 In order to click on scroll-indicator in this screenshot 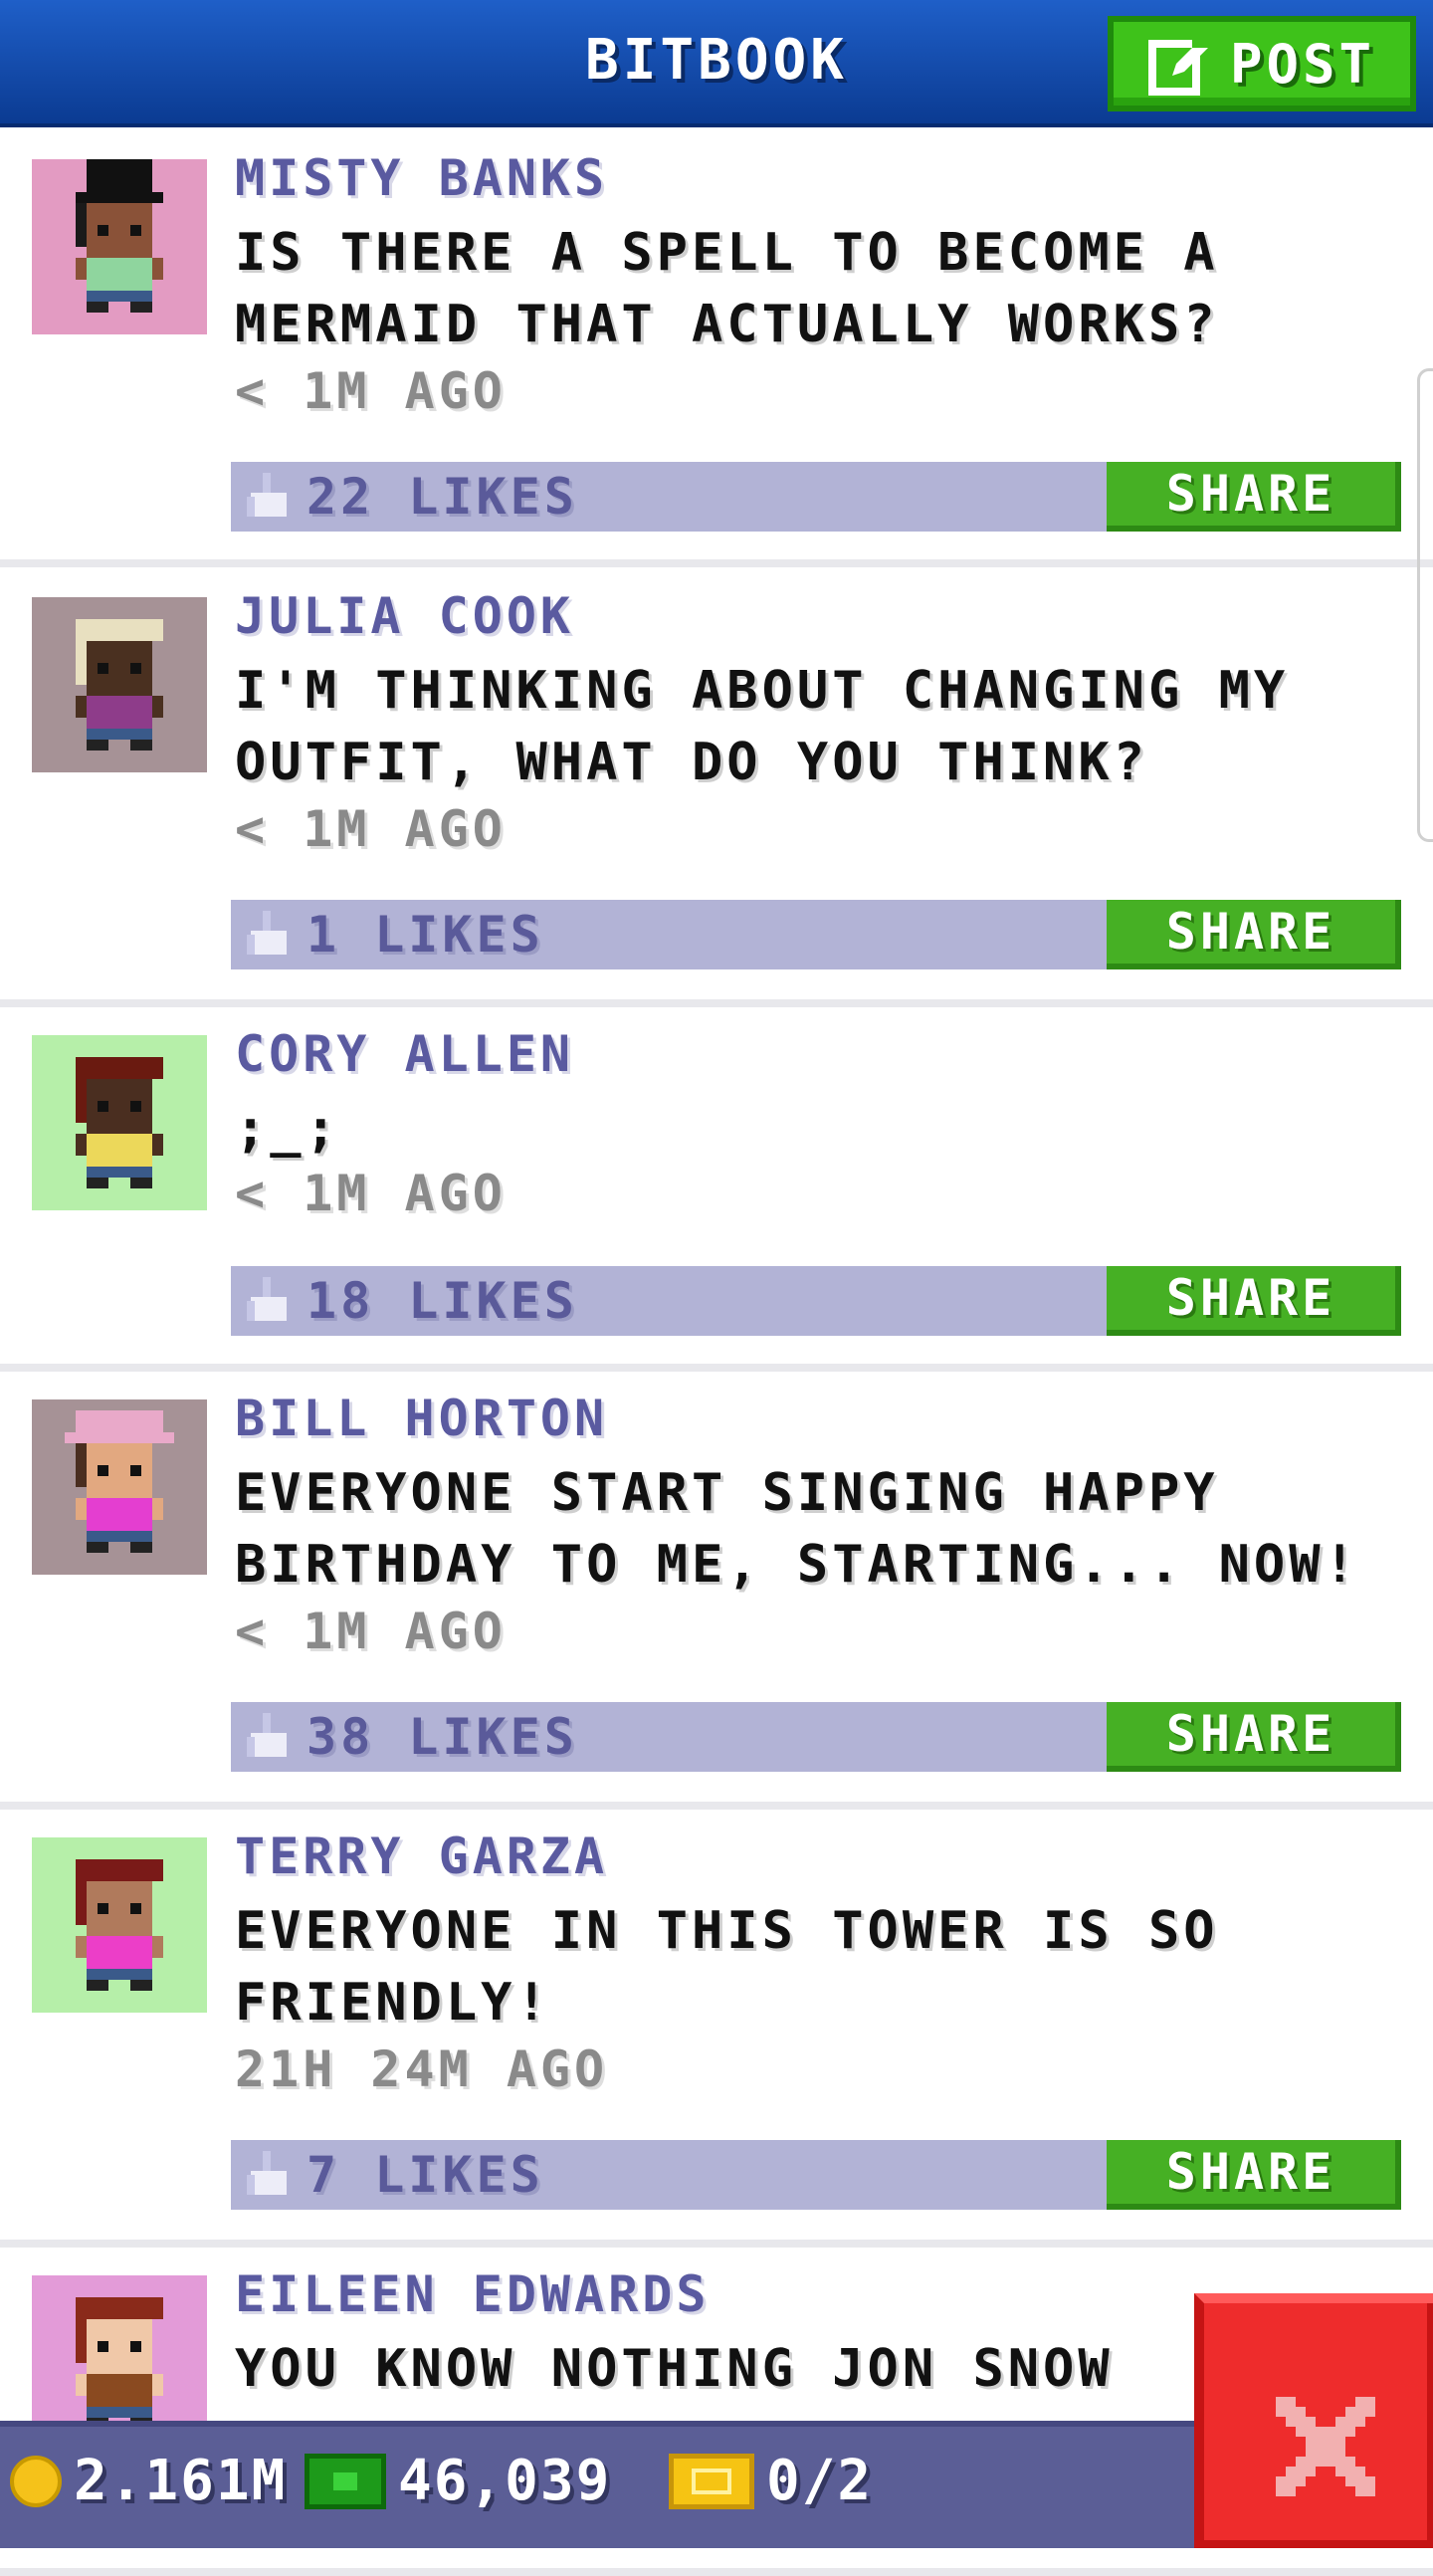, I will do `click(1425, 605)`.